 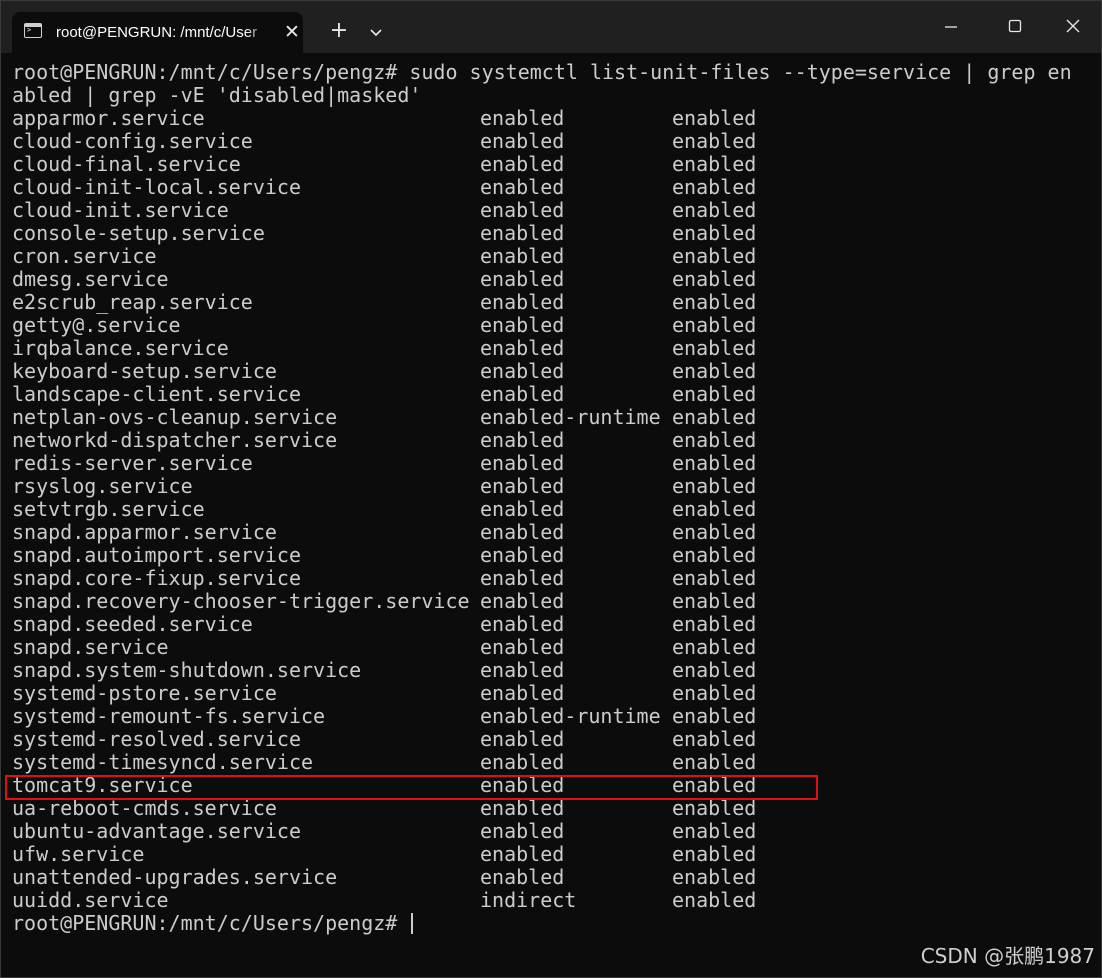 I want to click on new-tab-button: +, so click(x=339, y=31).